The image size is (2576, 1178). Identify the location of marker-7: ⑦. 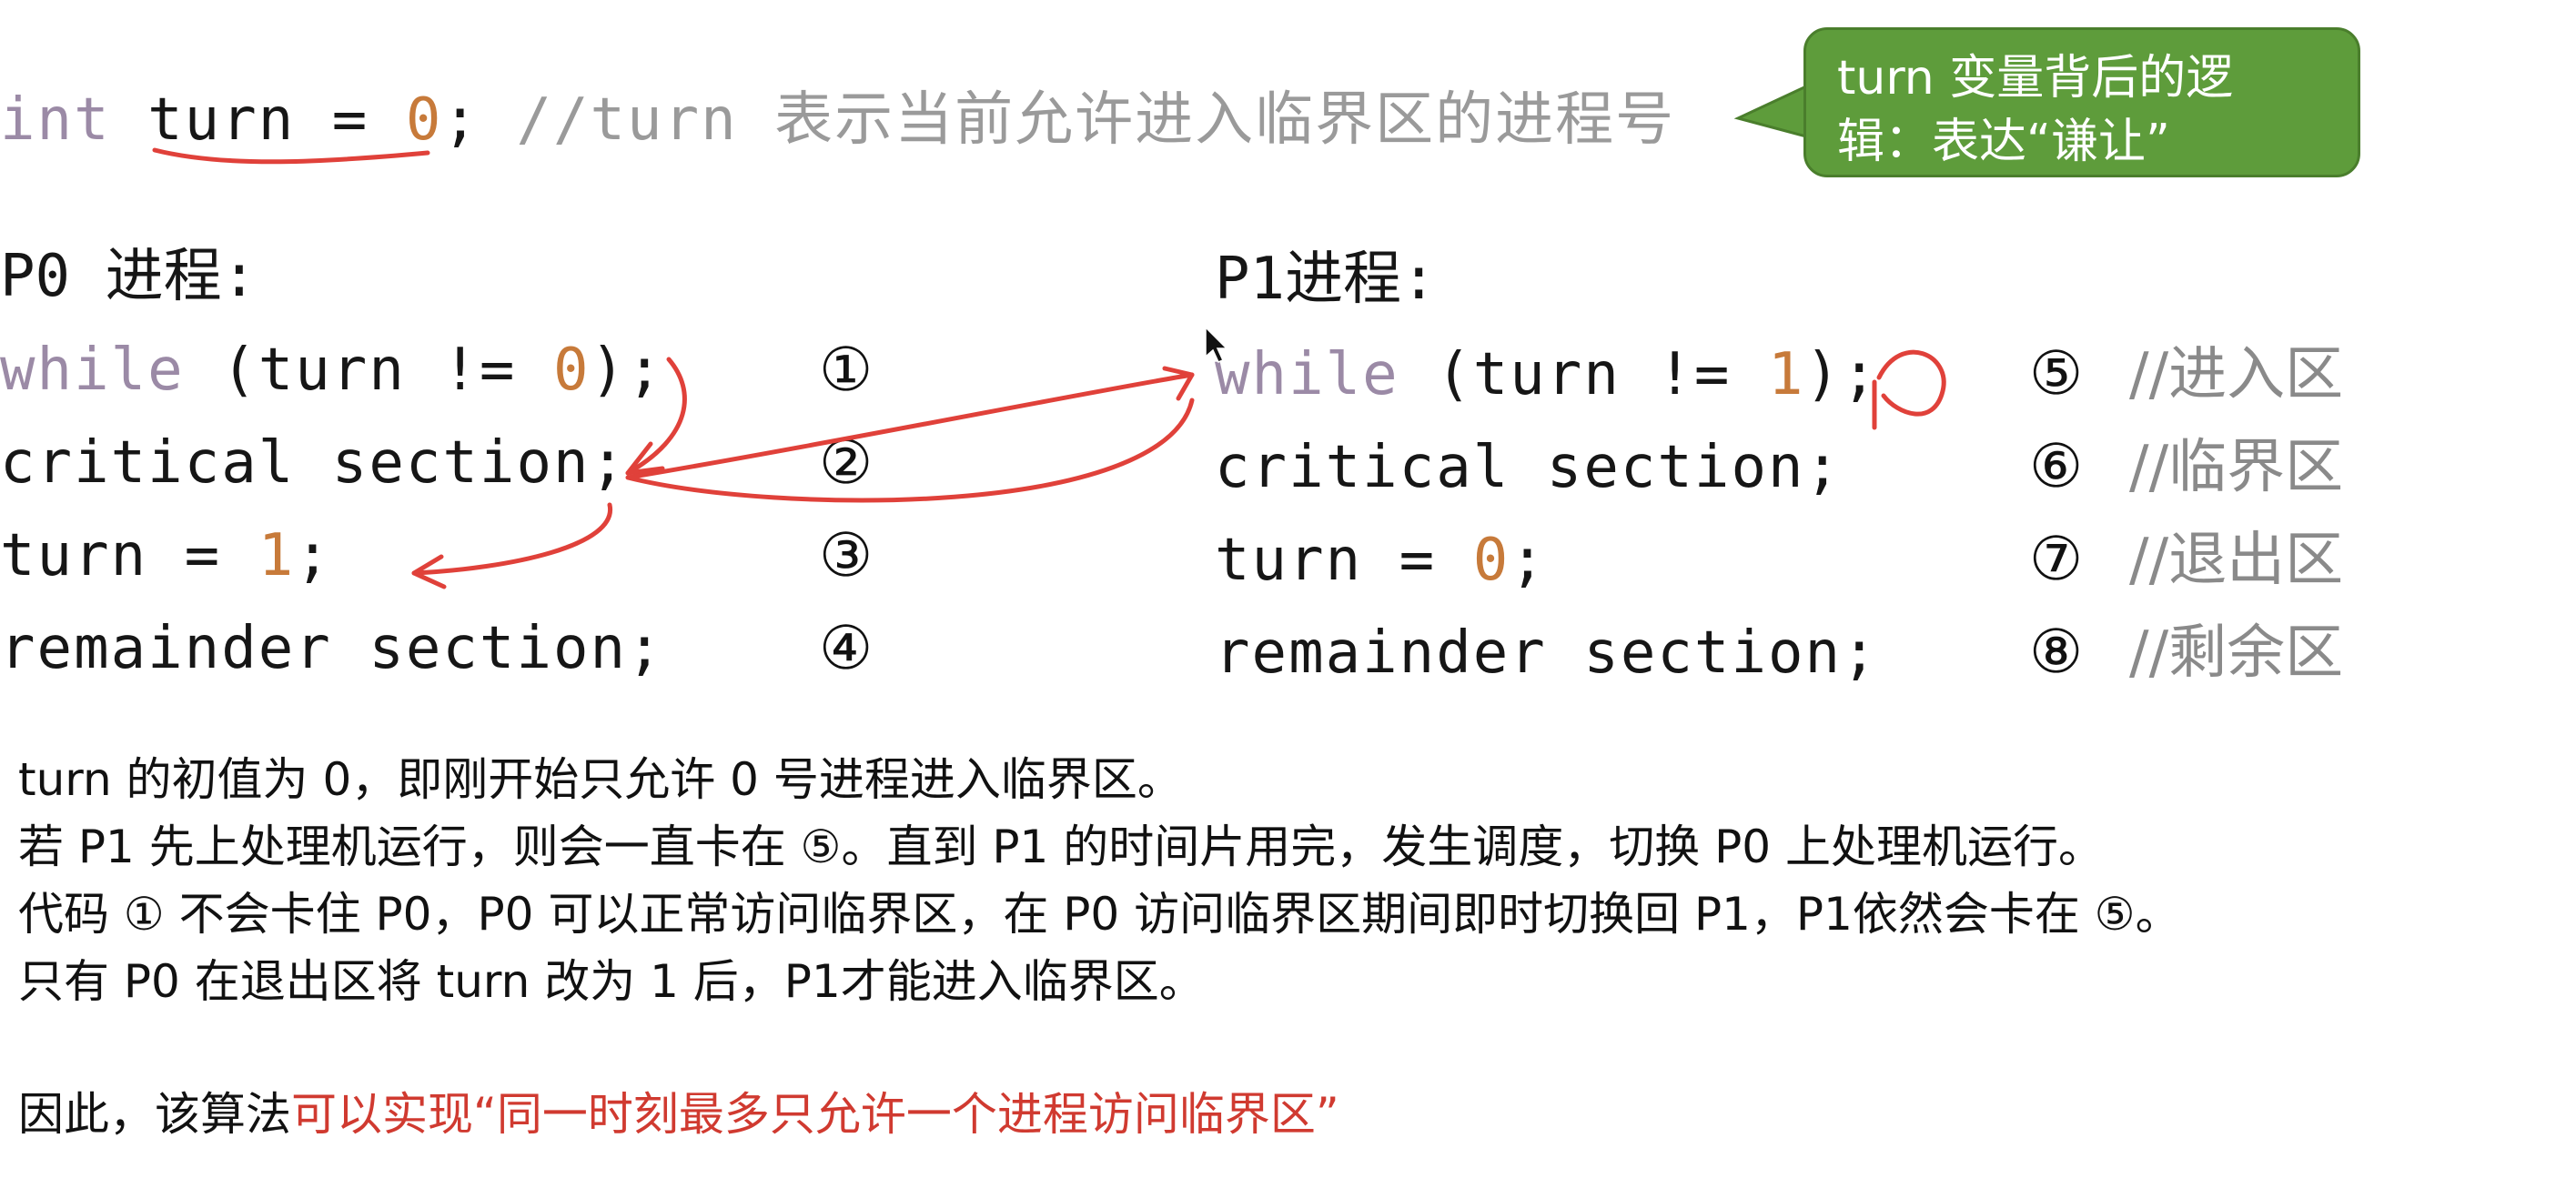
(2056, 559).